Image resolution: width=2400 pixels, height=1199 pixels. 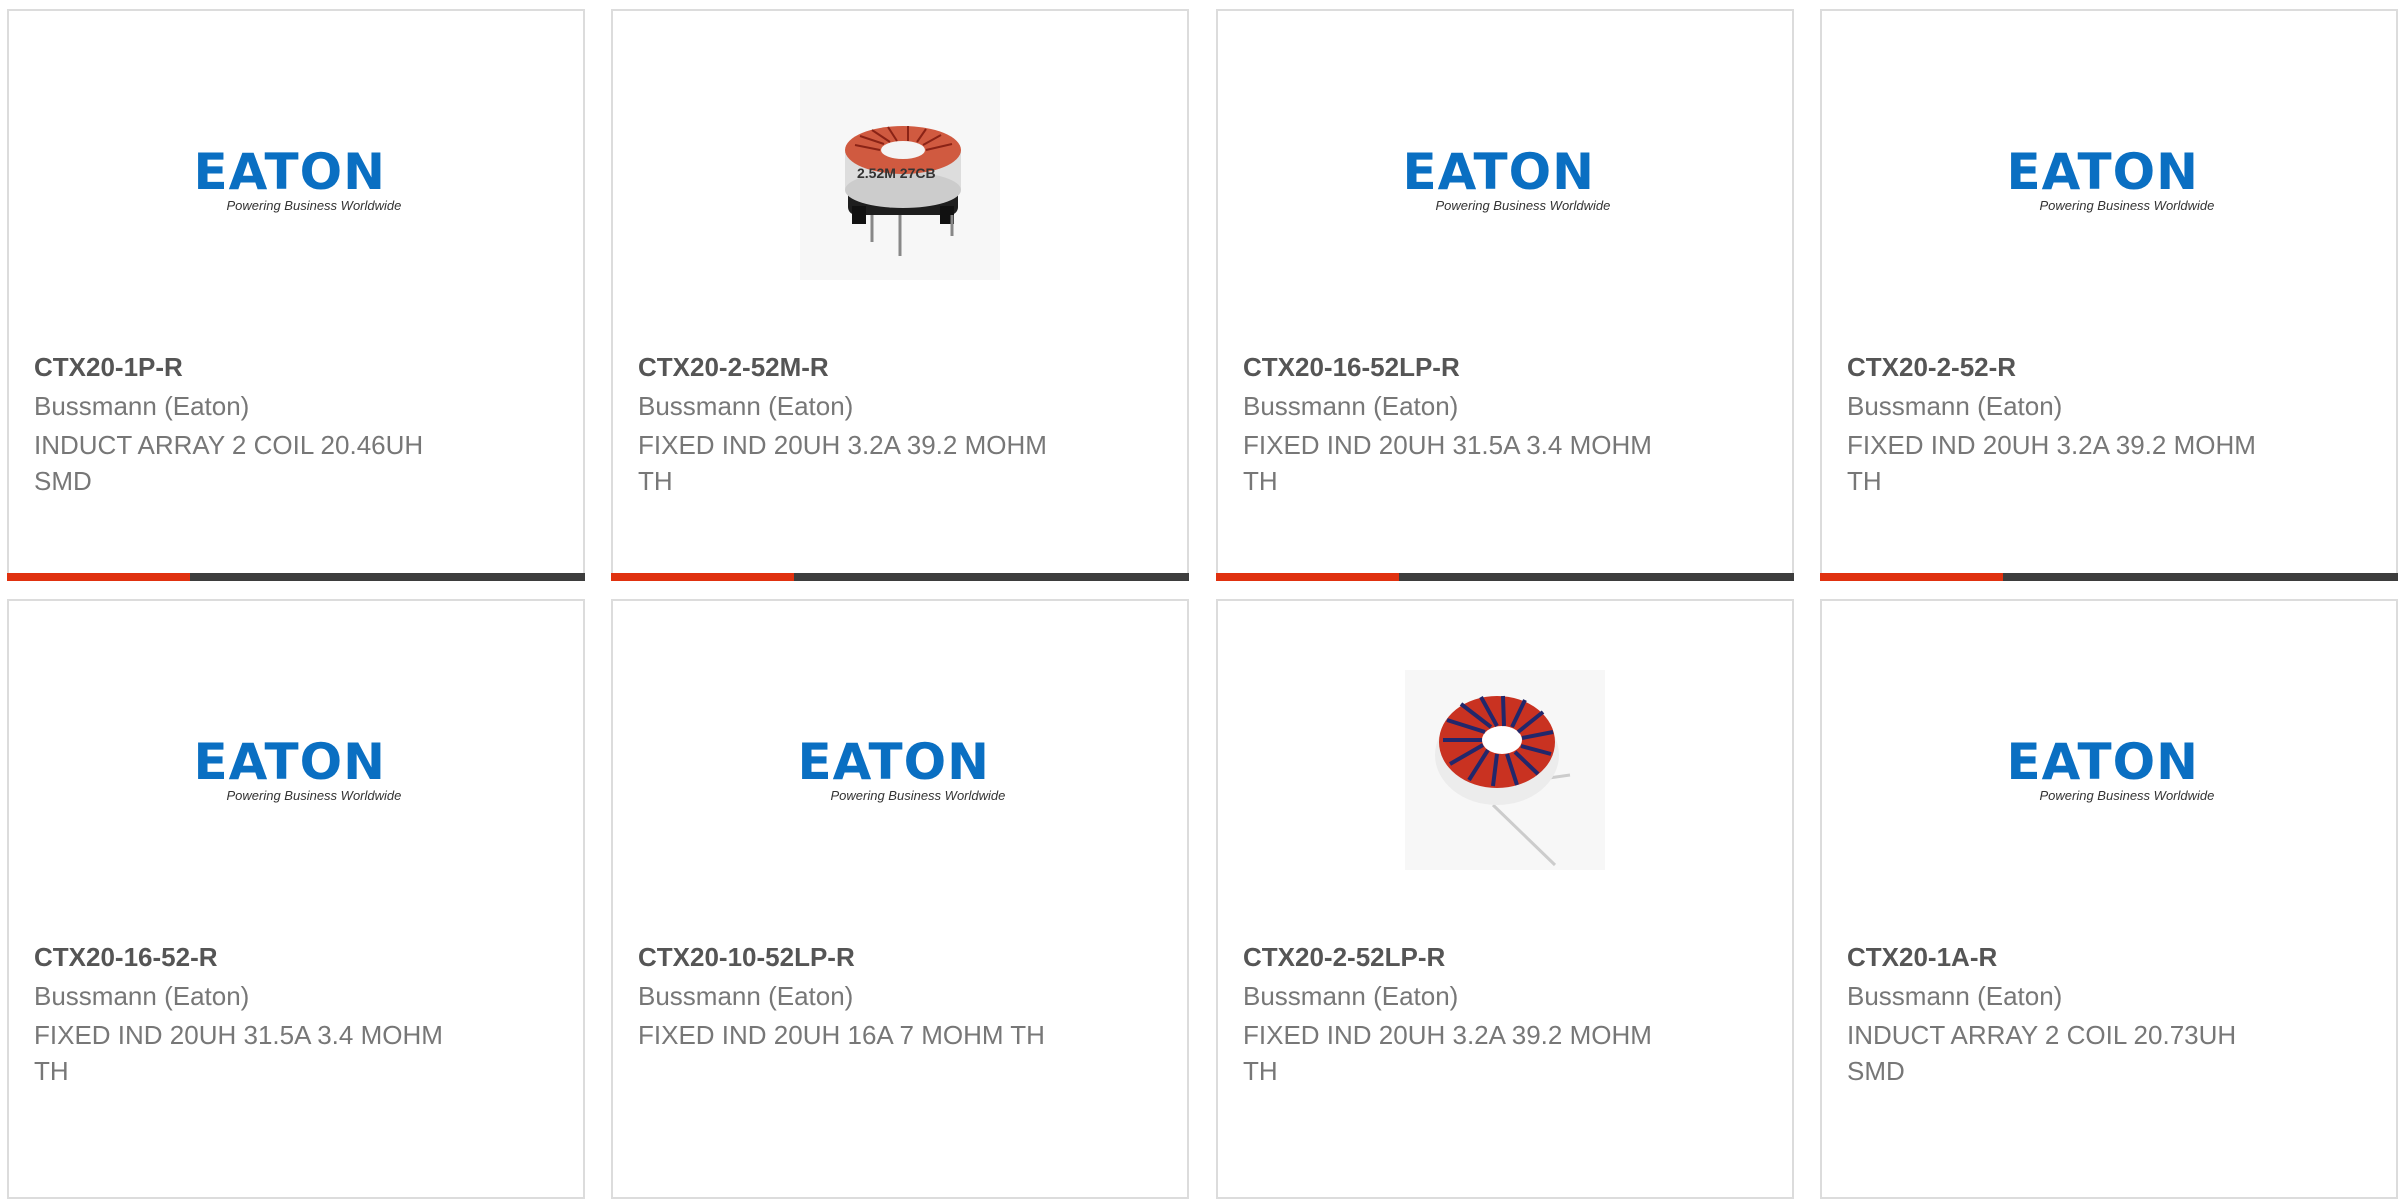 I want to click on product-image: 2.52M 27CB, so click(x=900, y=180).